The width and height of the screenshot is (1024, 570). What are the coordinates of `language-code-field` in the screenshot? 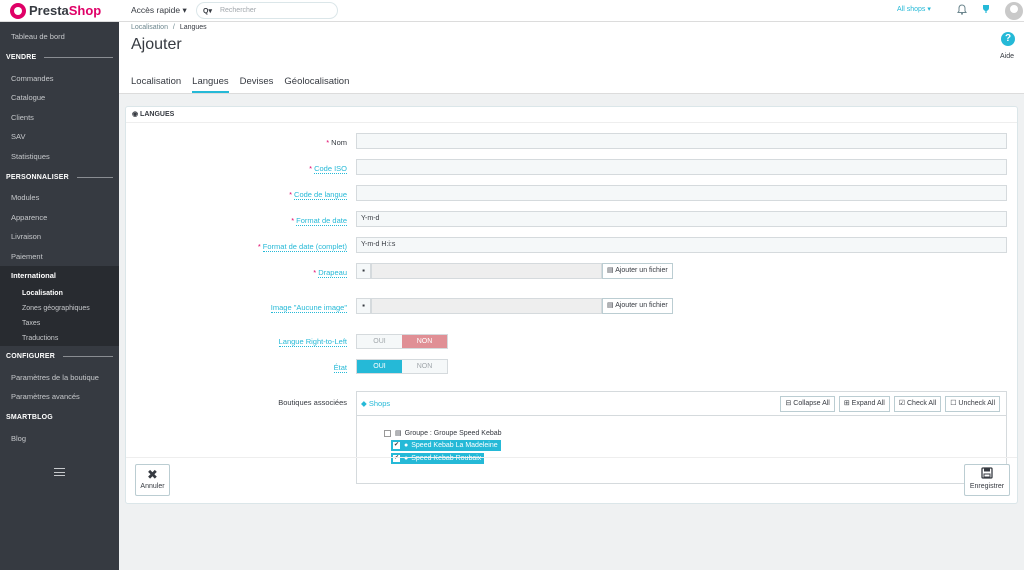 It's located at (681, 193).